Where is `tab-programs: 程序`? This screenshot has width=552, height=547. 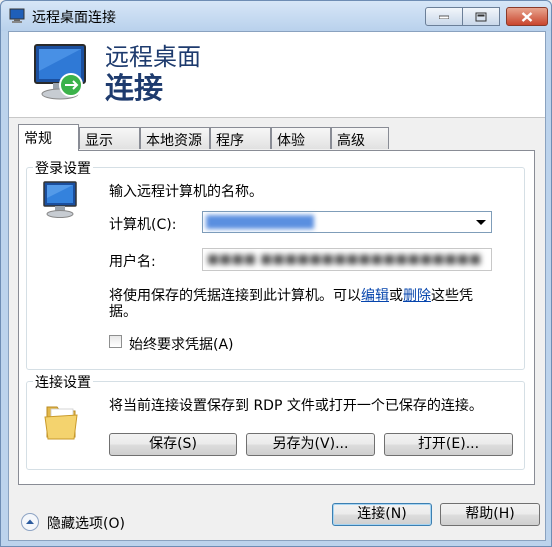 tab-programs: 程序 is located at coordinates (240, 138).